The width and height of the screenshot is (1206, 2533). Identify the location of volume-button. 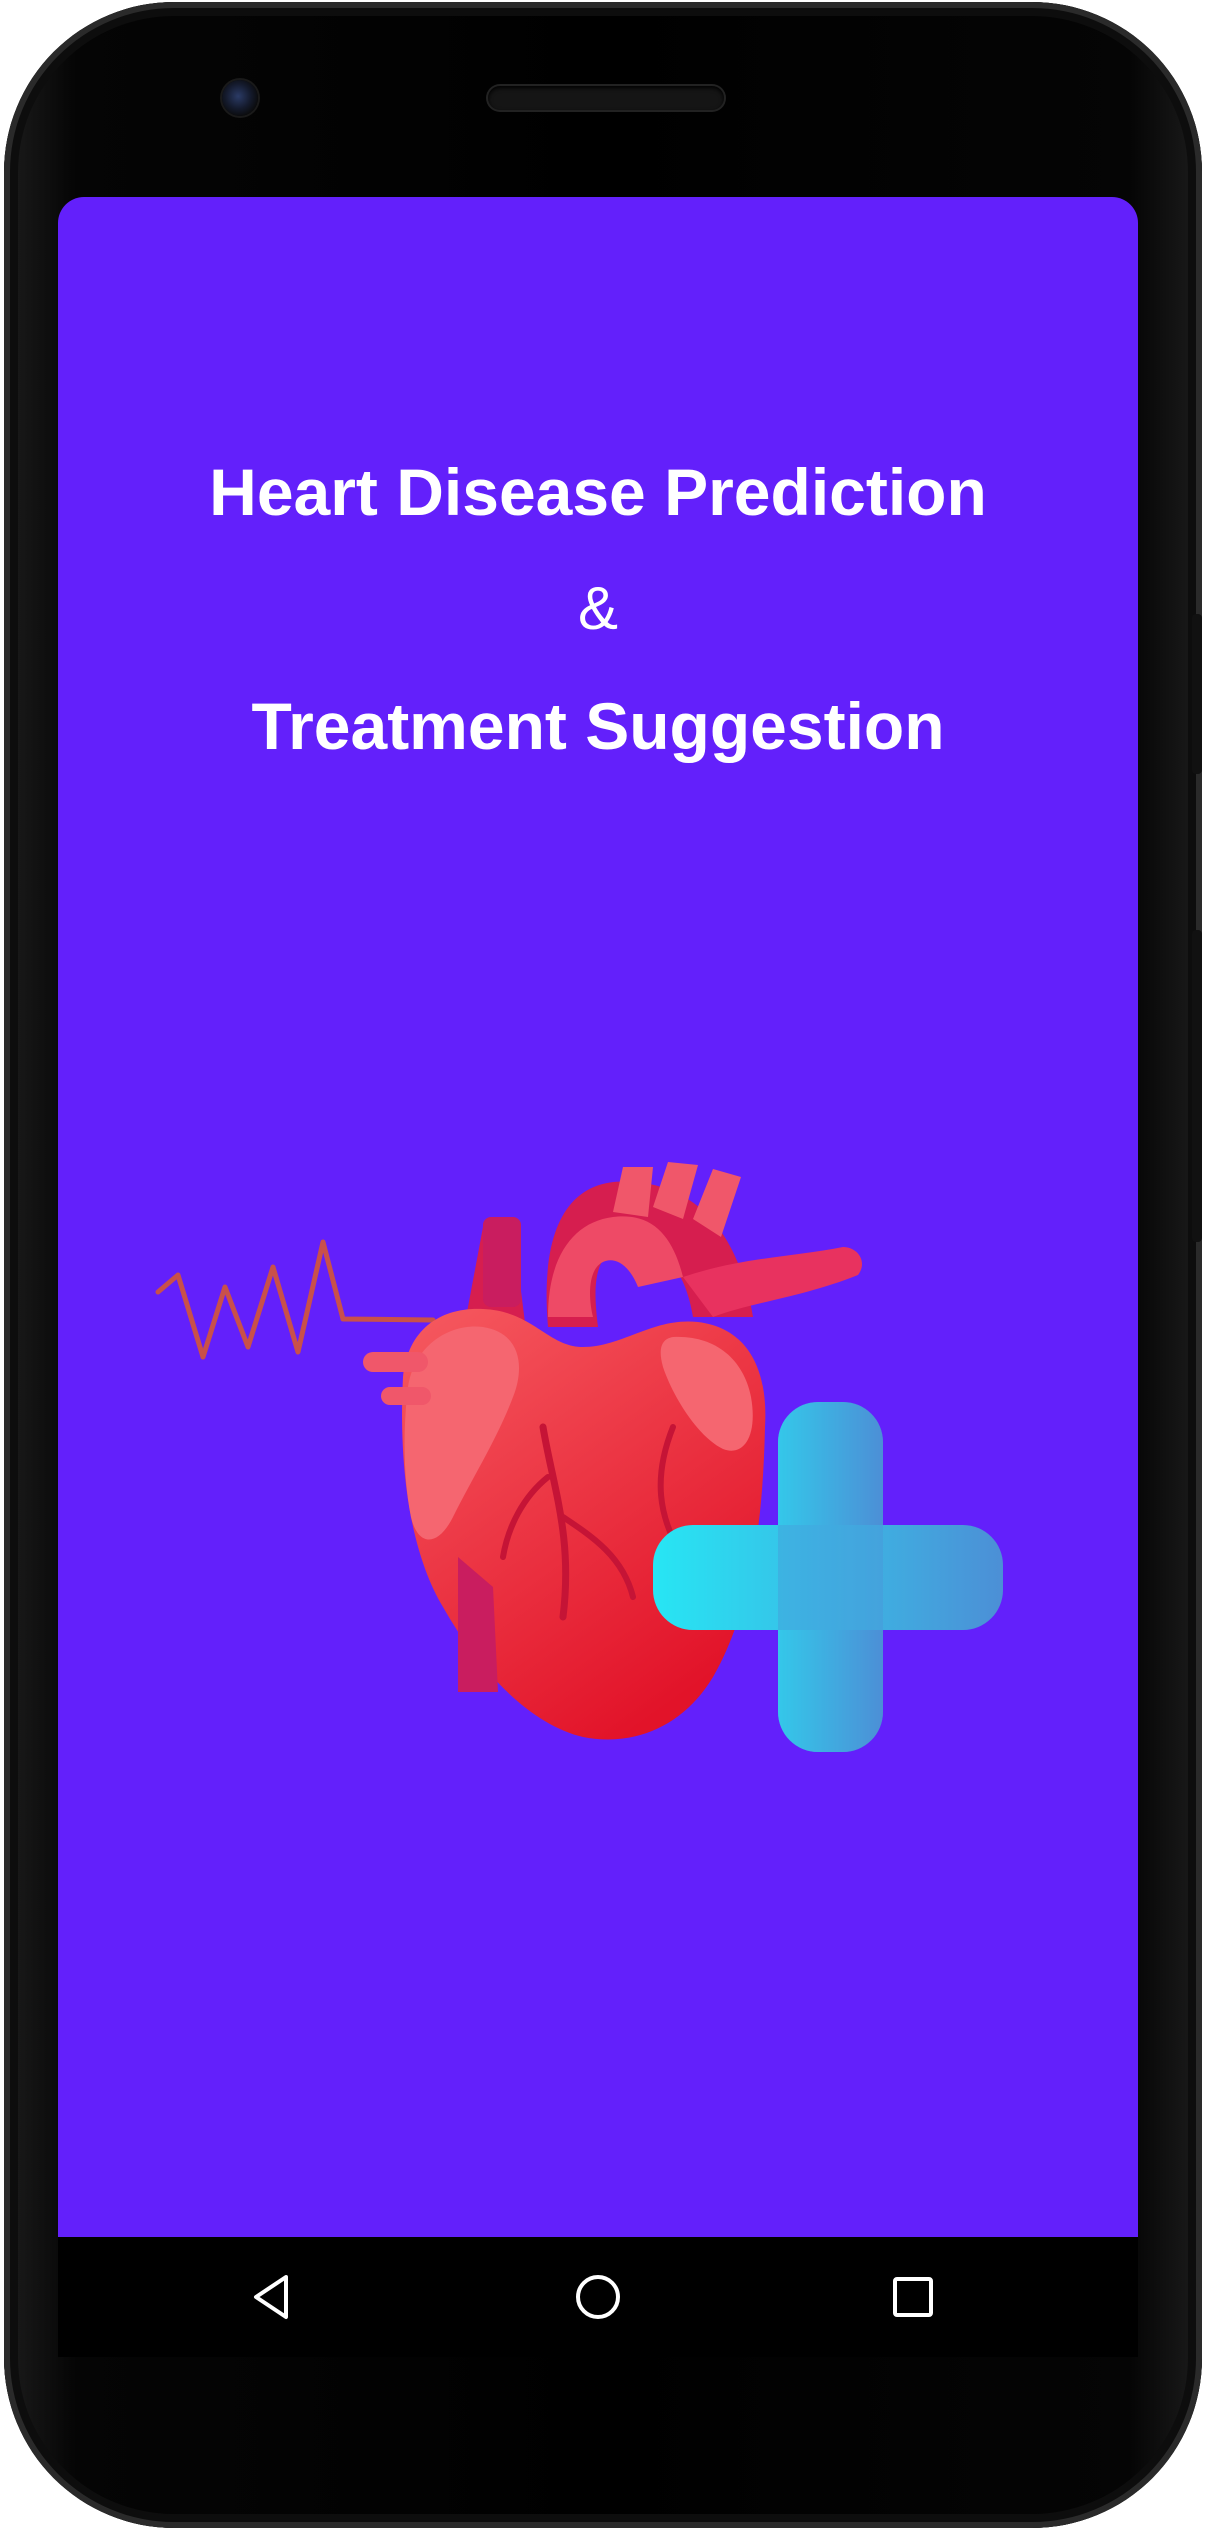
(1197, 1086).